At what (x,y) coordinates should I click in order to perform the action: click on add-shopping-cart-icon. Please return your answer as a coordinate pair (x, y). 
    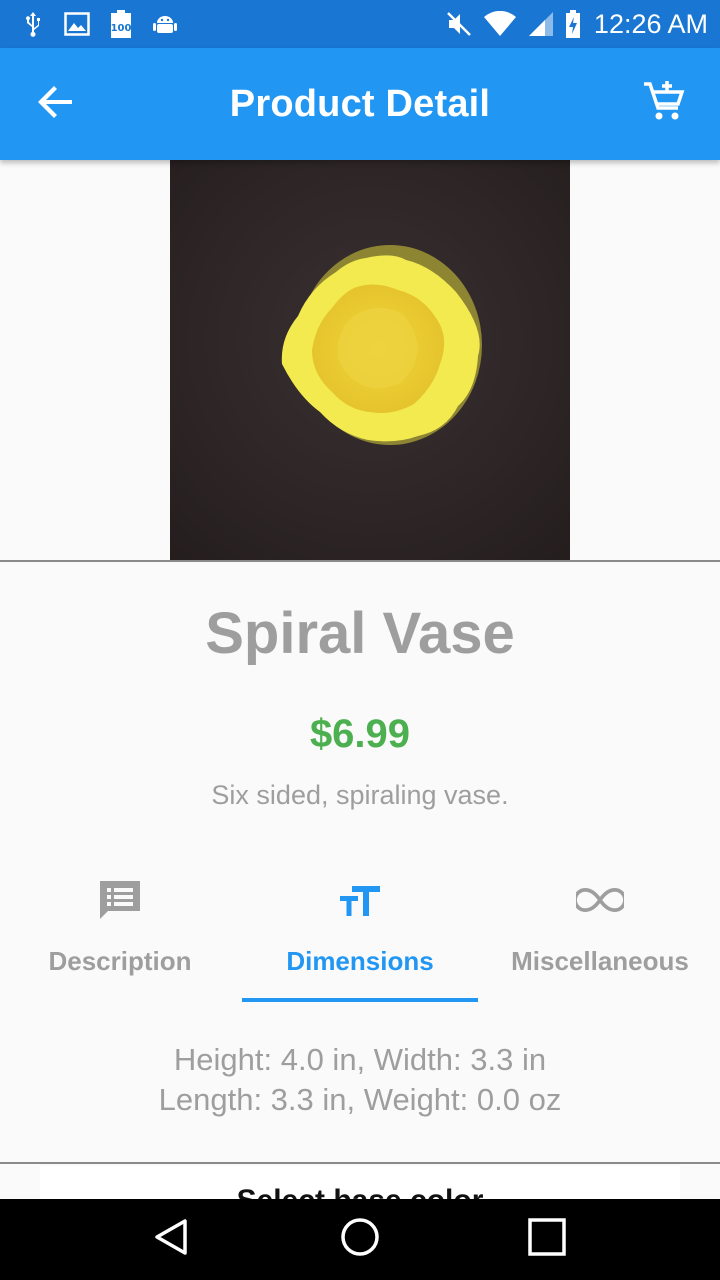
    Looking at the image, I should click on (664, 104).